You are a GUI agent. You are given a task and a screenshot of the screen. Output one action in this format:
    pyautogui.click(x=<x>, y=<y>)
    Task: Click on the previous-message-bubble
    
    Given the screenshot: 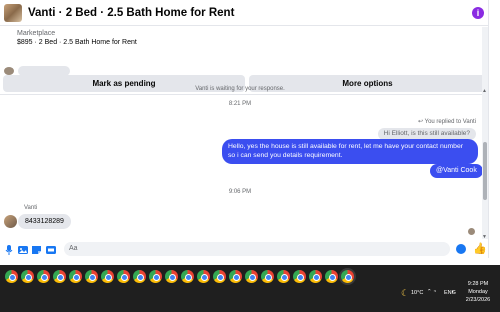 What is the action you would take?
    pyautogui.click(x=44, y=71)
    